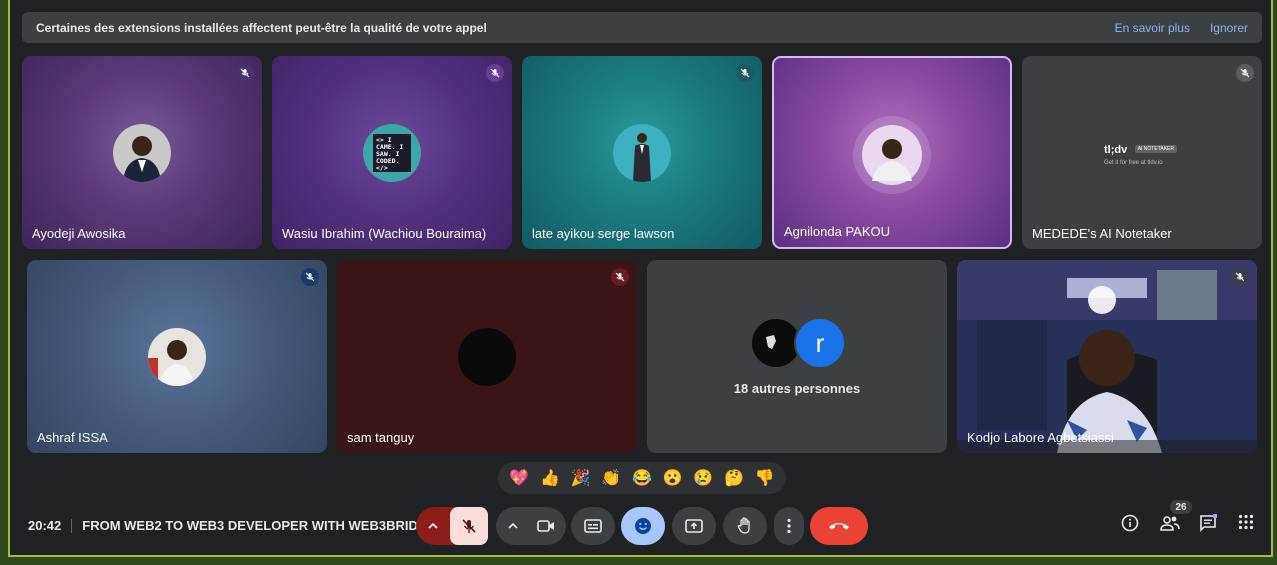 The image size is (1277, 565). I want to click on mic-toggle-button, so click(469, 526).